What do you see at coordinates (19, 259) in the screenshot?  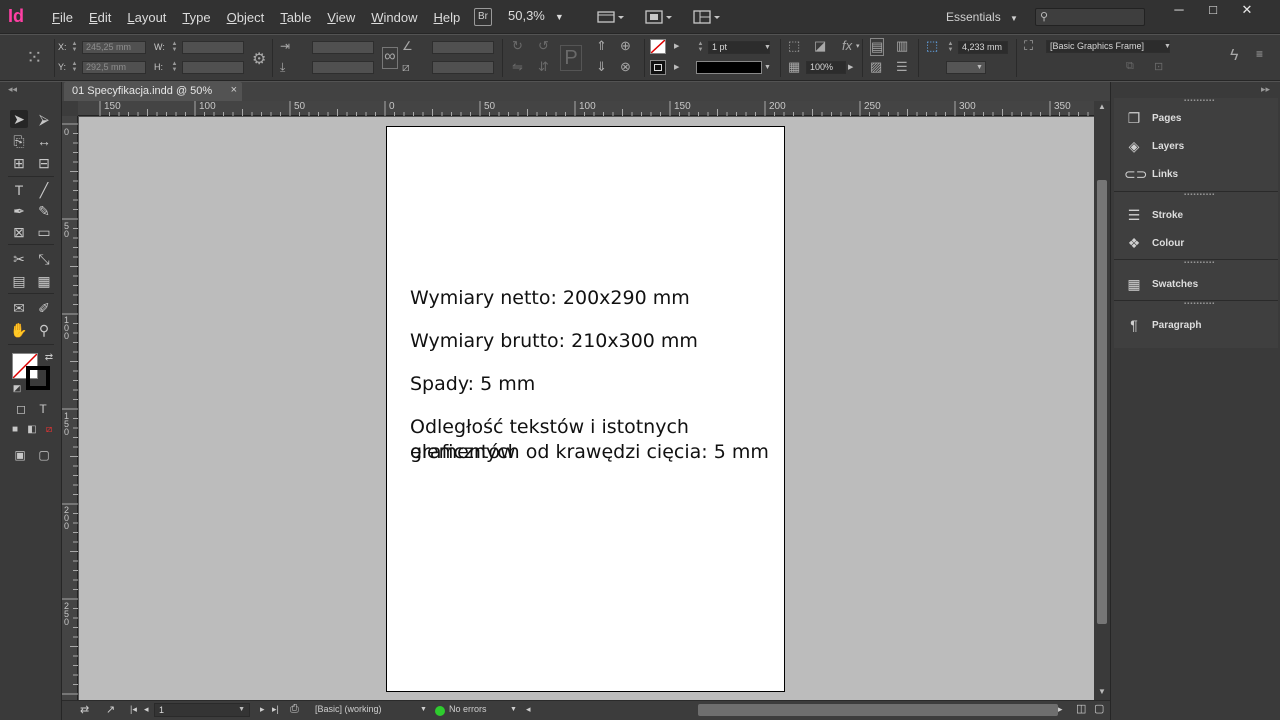 I see `scissors-tool-icon: ✂` at bounding box center [19, 259].